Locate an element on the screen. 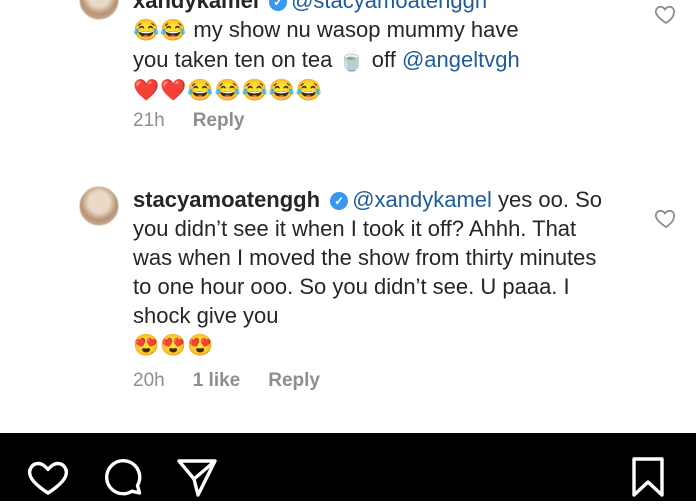 The height and width of the screenshot is (504, 696). post-action-bar is located at coordinates (348, 467).